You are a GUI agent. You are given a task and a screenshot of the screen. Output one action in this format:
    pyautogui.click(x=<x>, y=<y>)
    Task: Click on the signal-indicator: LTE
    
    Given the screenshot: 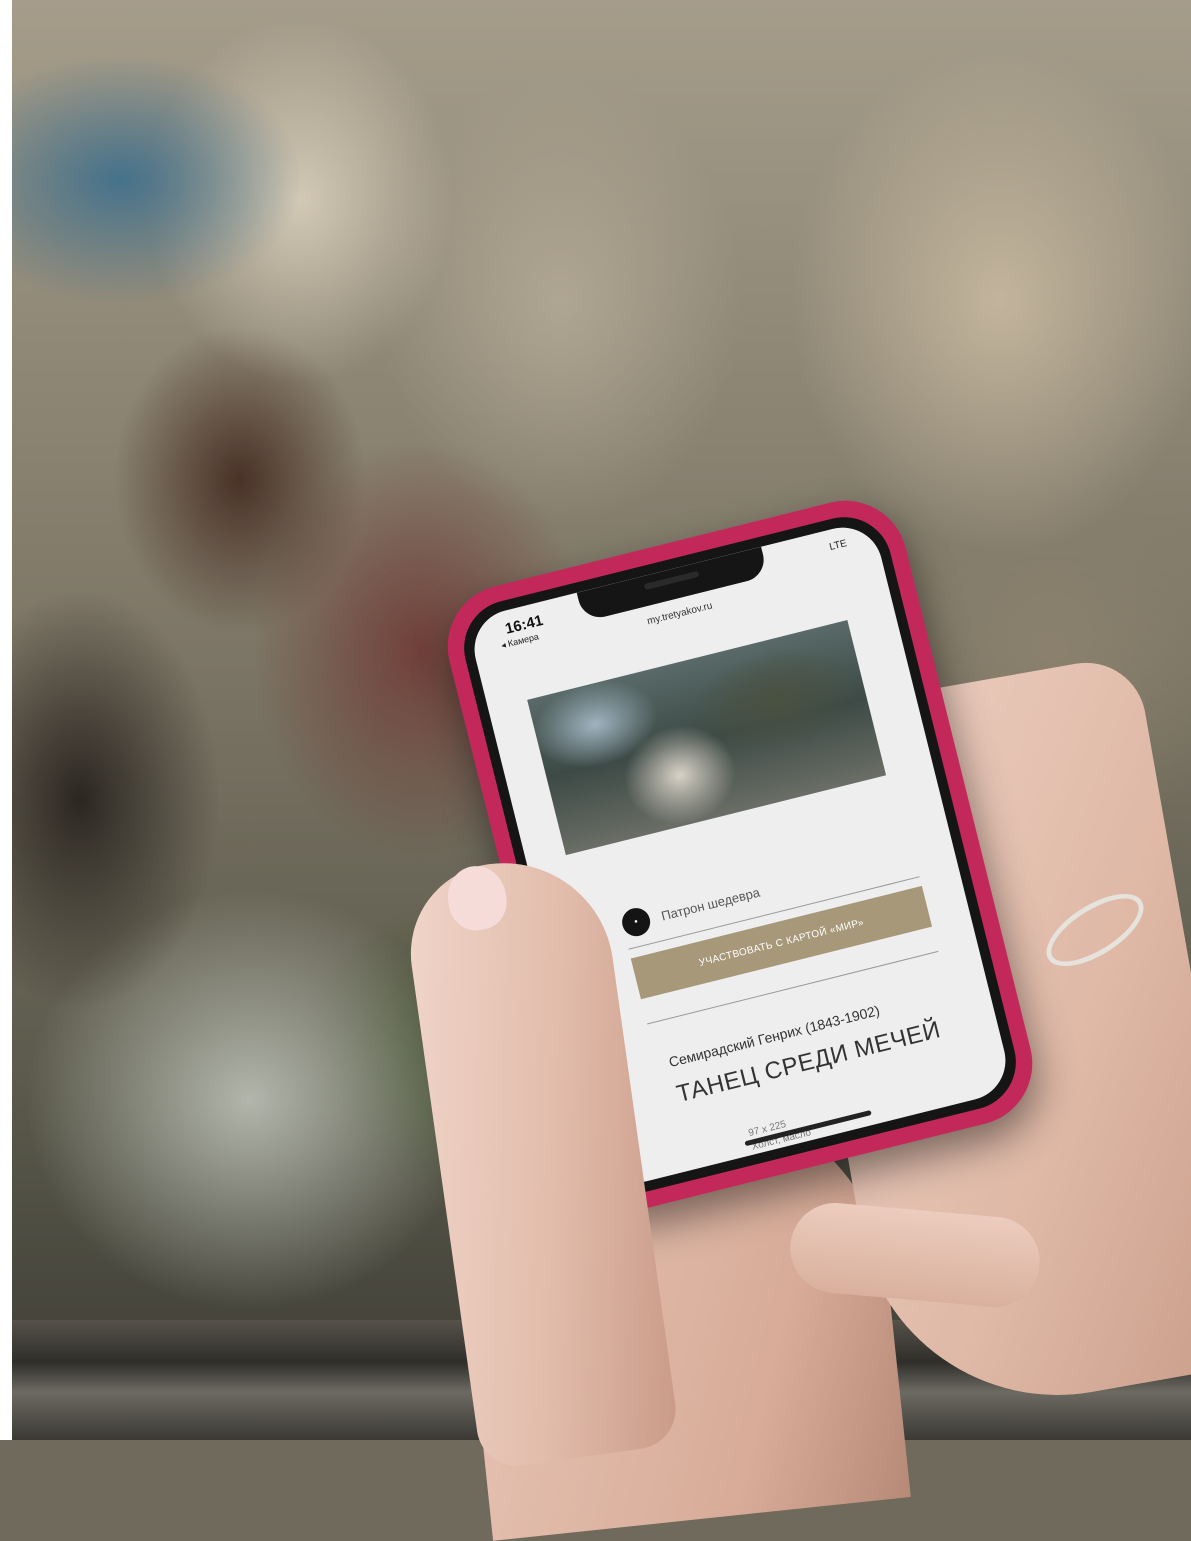 What is the action you would take?
    pyautogui.click(x=838, y=546)
    